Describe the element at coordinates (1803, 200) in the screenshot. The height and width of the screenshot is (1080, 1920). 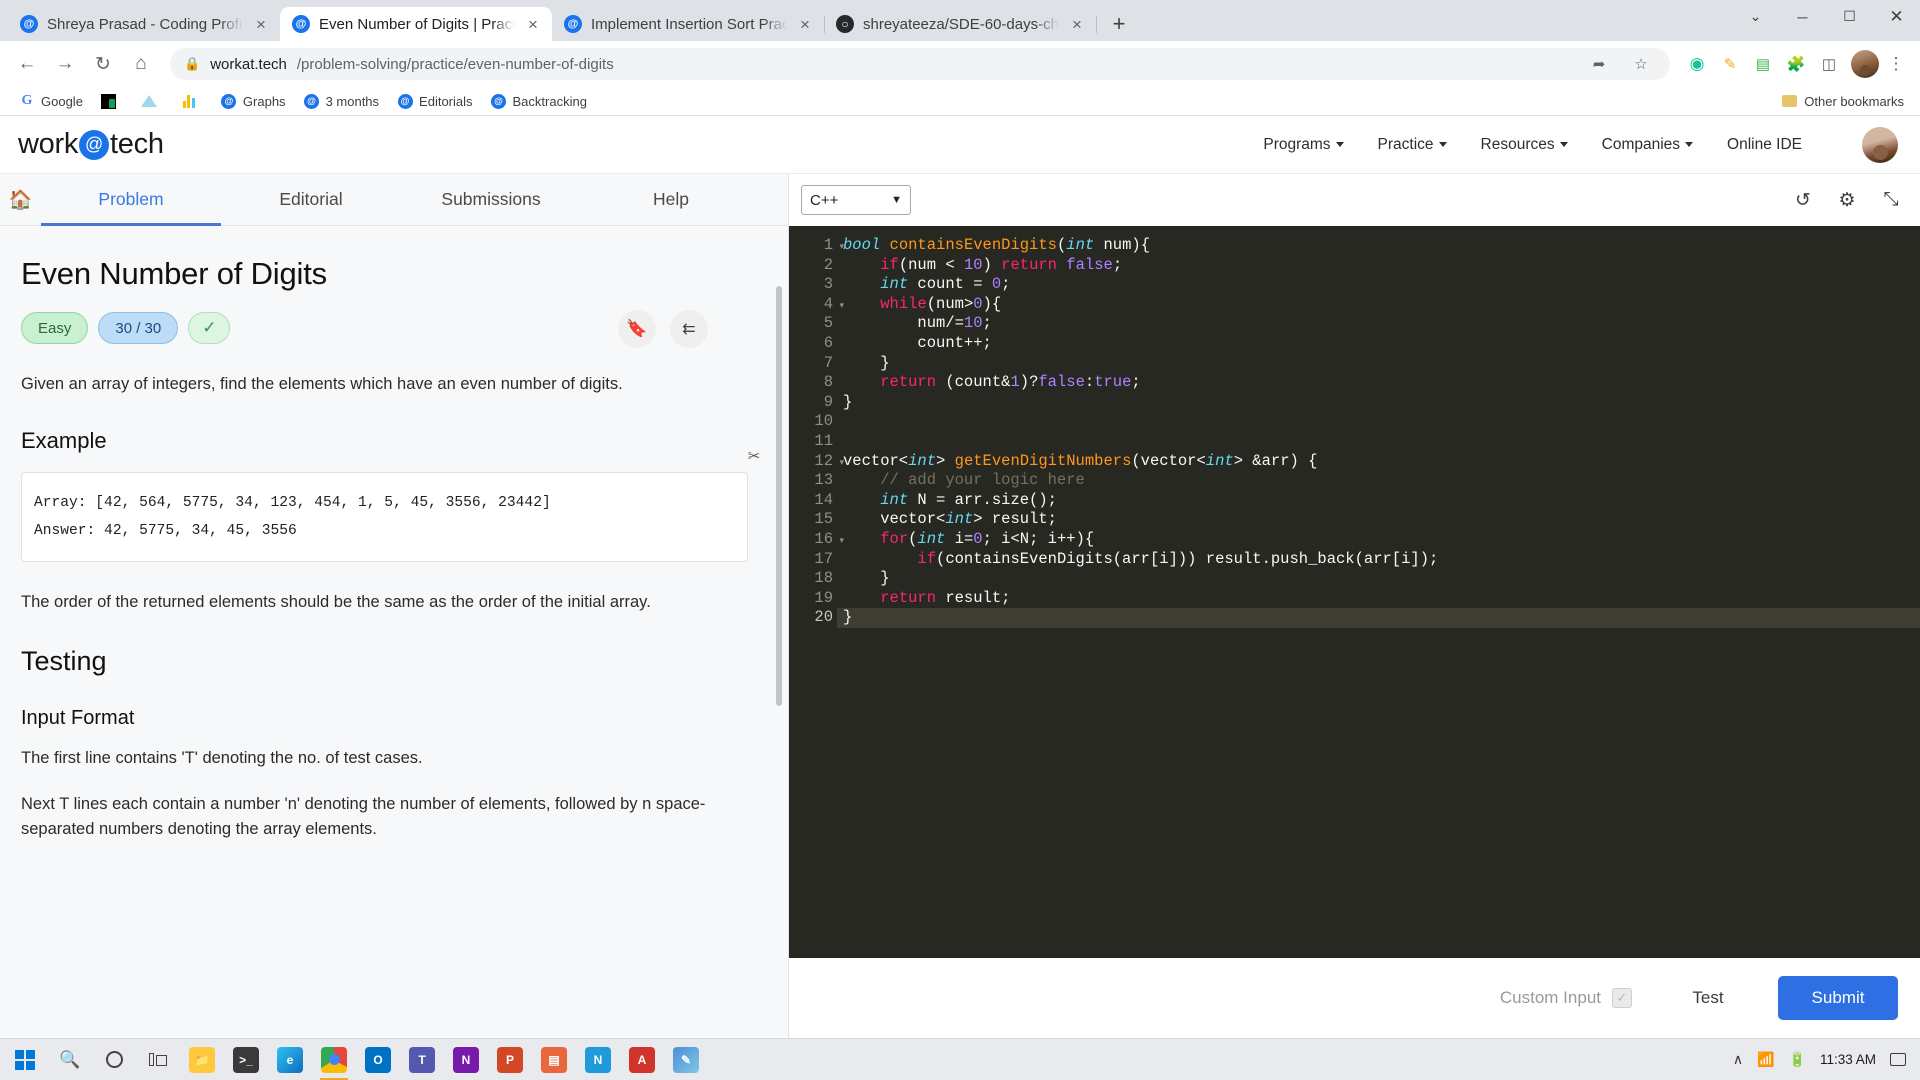
I see `reset-icon: ↺` at that location.